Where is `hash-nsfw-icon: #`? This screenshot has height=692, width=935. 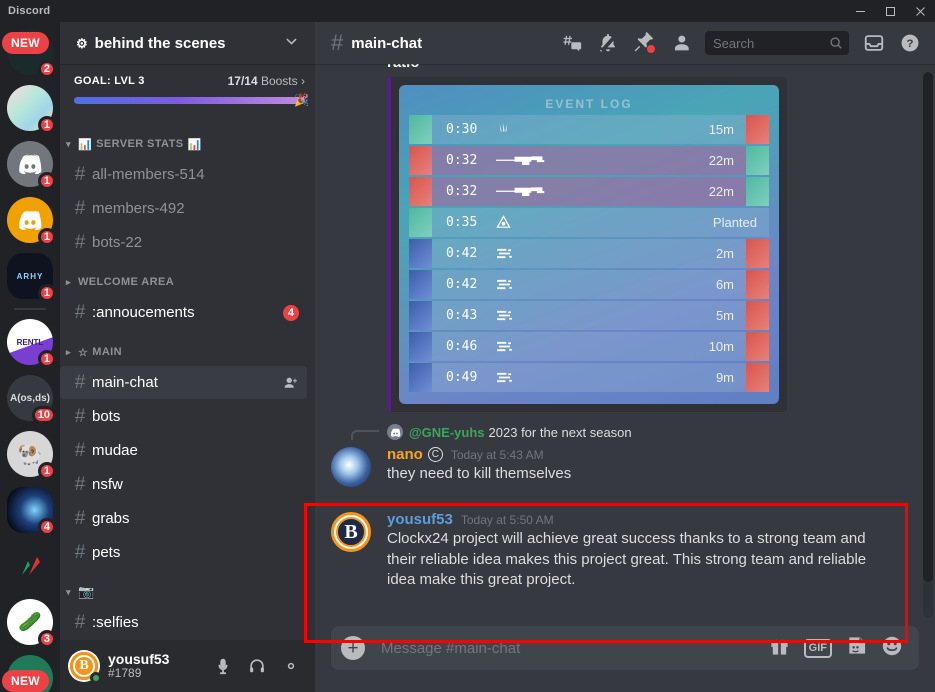 hash-nsfw-icon: # is located at coordinates (80, 484).